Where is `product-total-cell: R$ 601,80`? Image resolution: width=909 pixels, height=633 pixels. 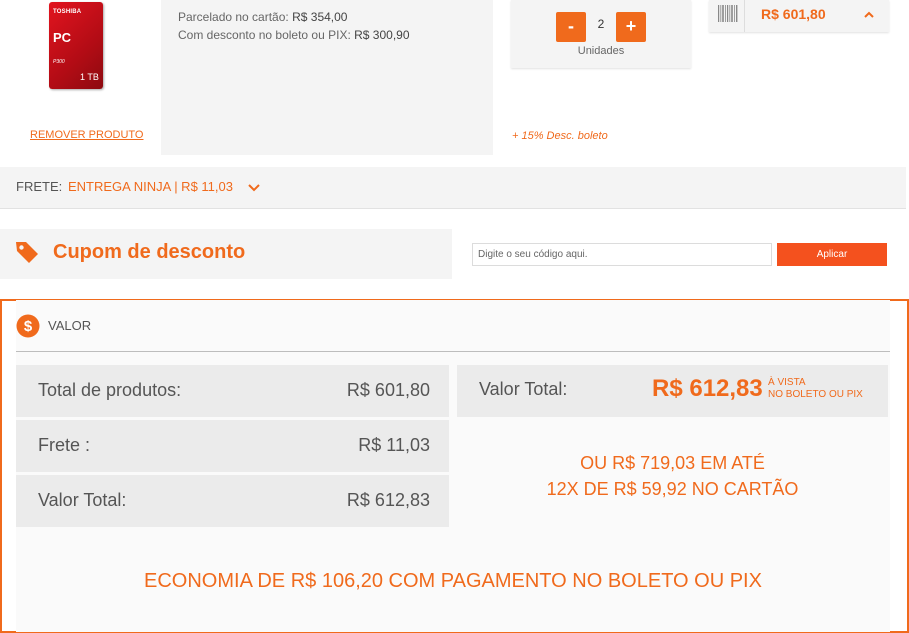
product-total-cell: R$ 601,80 is located at coordinates (799, 16).